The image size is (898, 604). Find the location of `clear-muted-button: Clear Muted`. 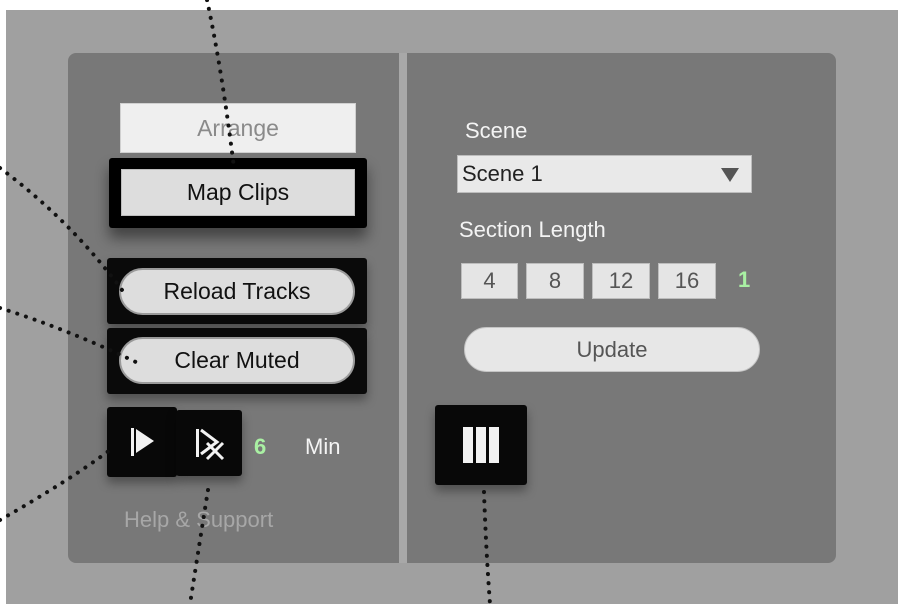

clear-muted-button: Clear Muted is located at coordinates (237, 360).